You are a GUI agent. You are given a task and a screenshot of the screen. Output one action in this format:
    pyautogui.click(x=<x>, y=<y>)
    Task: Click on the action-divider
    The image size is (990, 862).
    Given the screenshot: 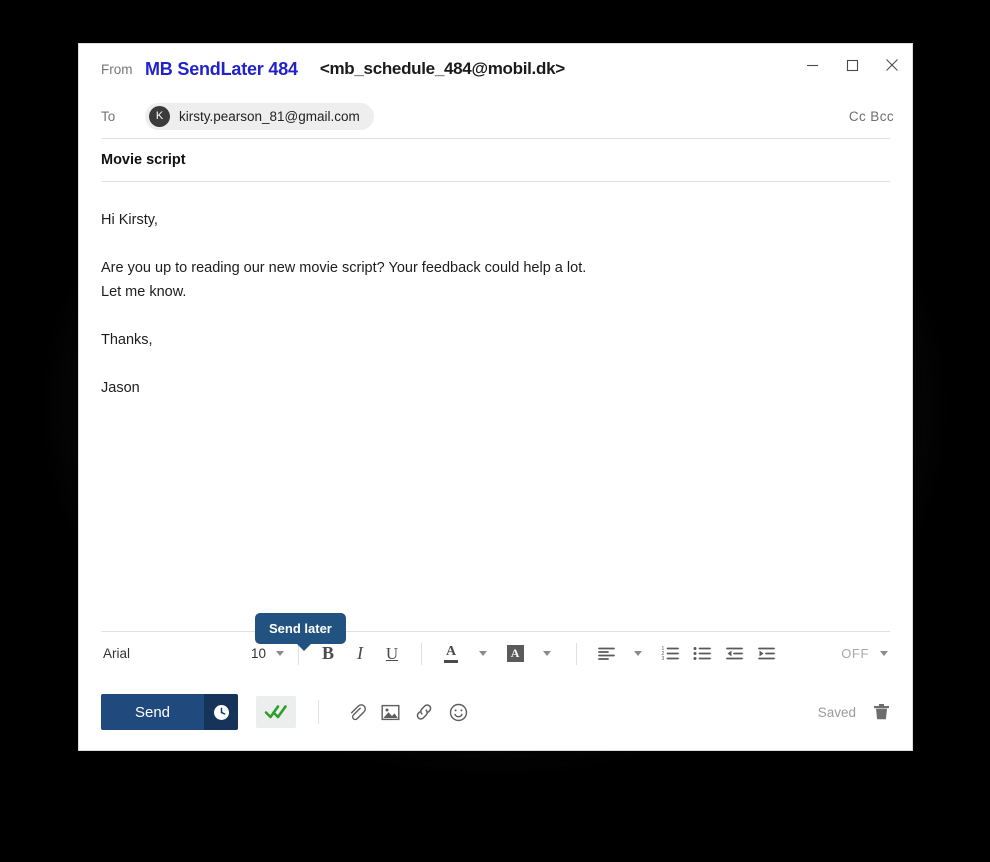 What is the action you would take?
    pyautogui.click(x=318, y=712)
    